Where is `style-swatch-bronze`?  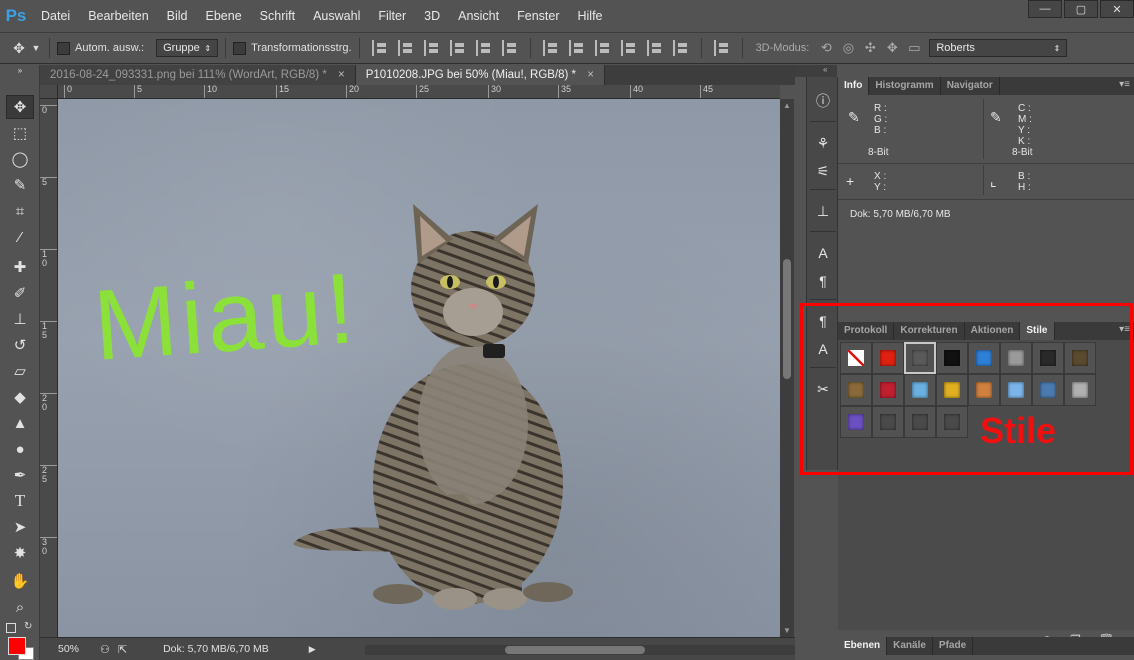
style-swatch-bronze is located at coordinates (856, 390).